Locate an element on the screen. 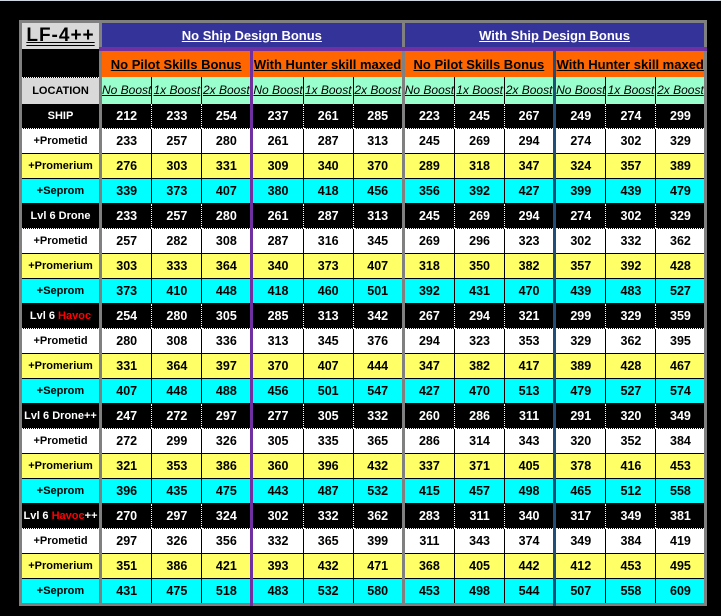 The width and height of the screenshot is (721, 616). value-cell: 272 is located at coordinates (125, 441).